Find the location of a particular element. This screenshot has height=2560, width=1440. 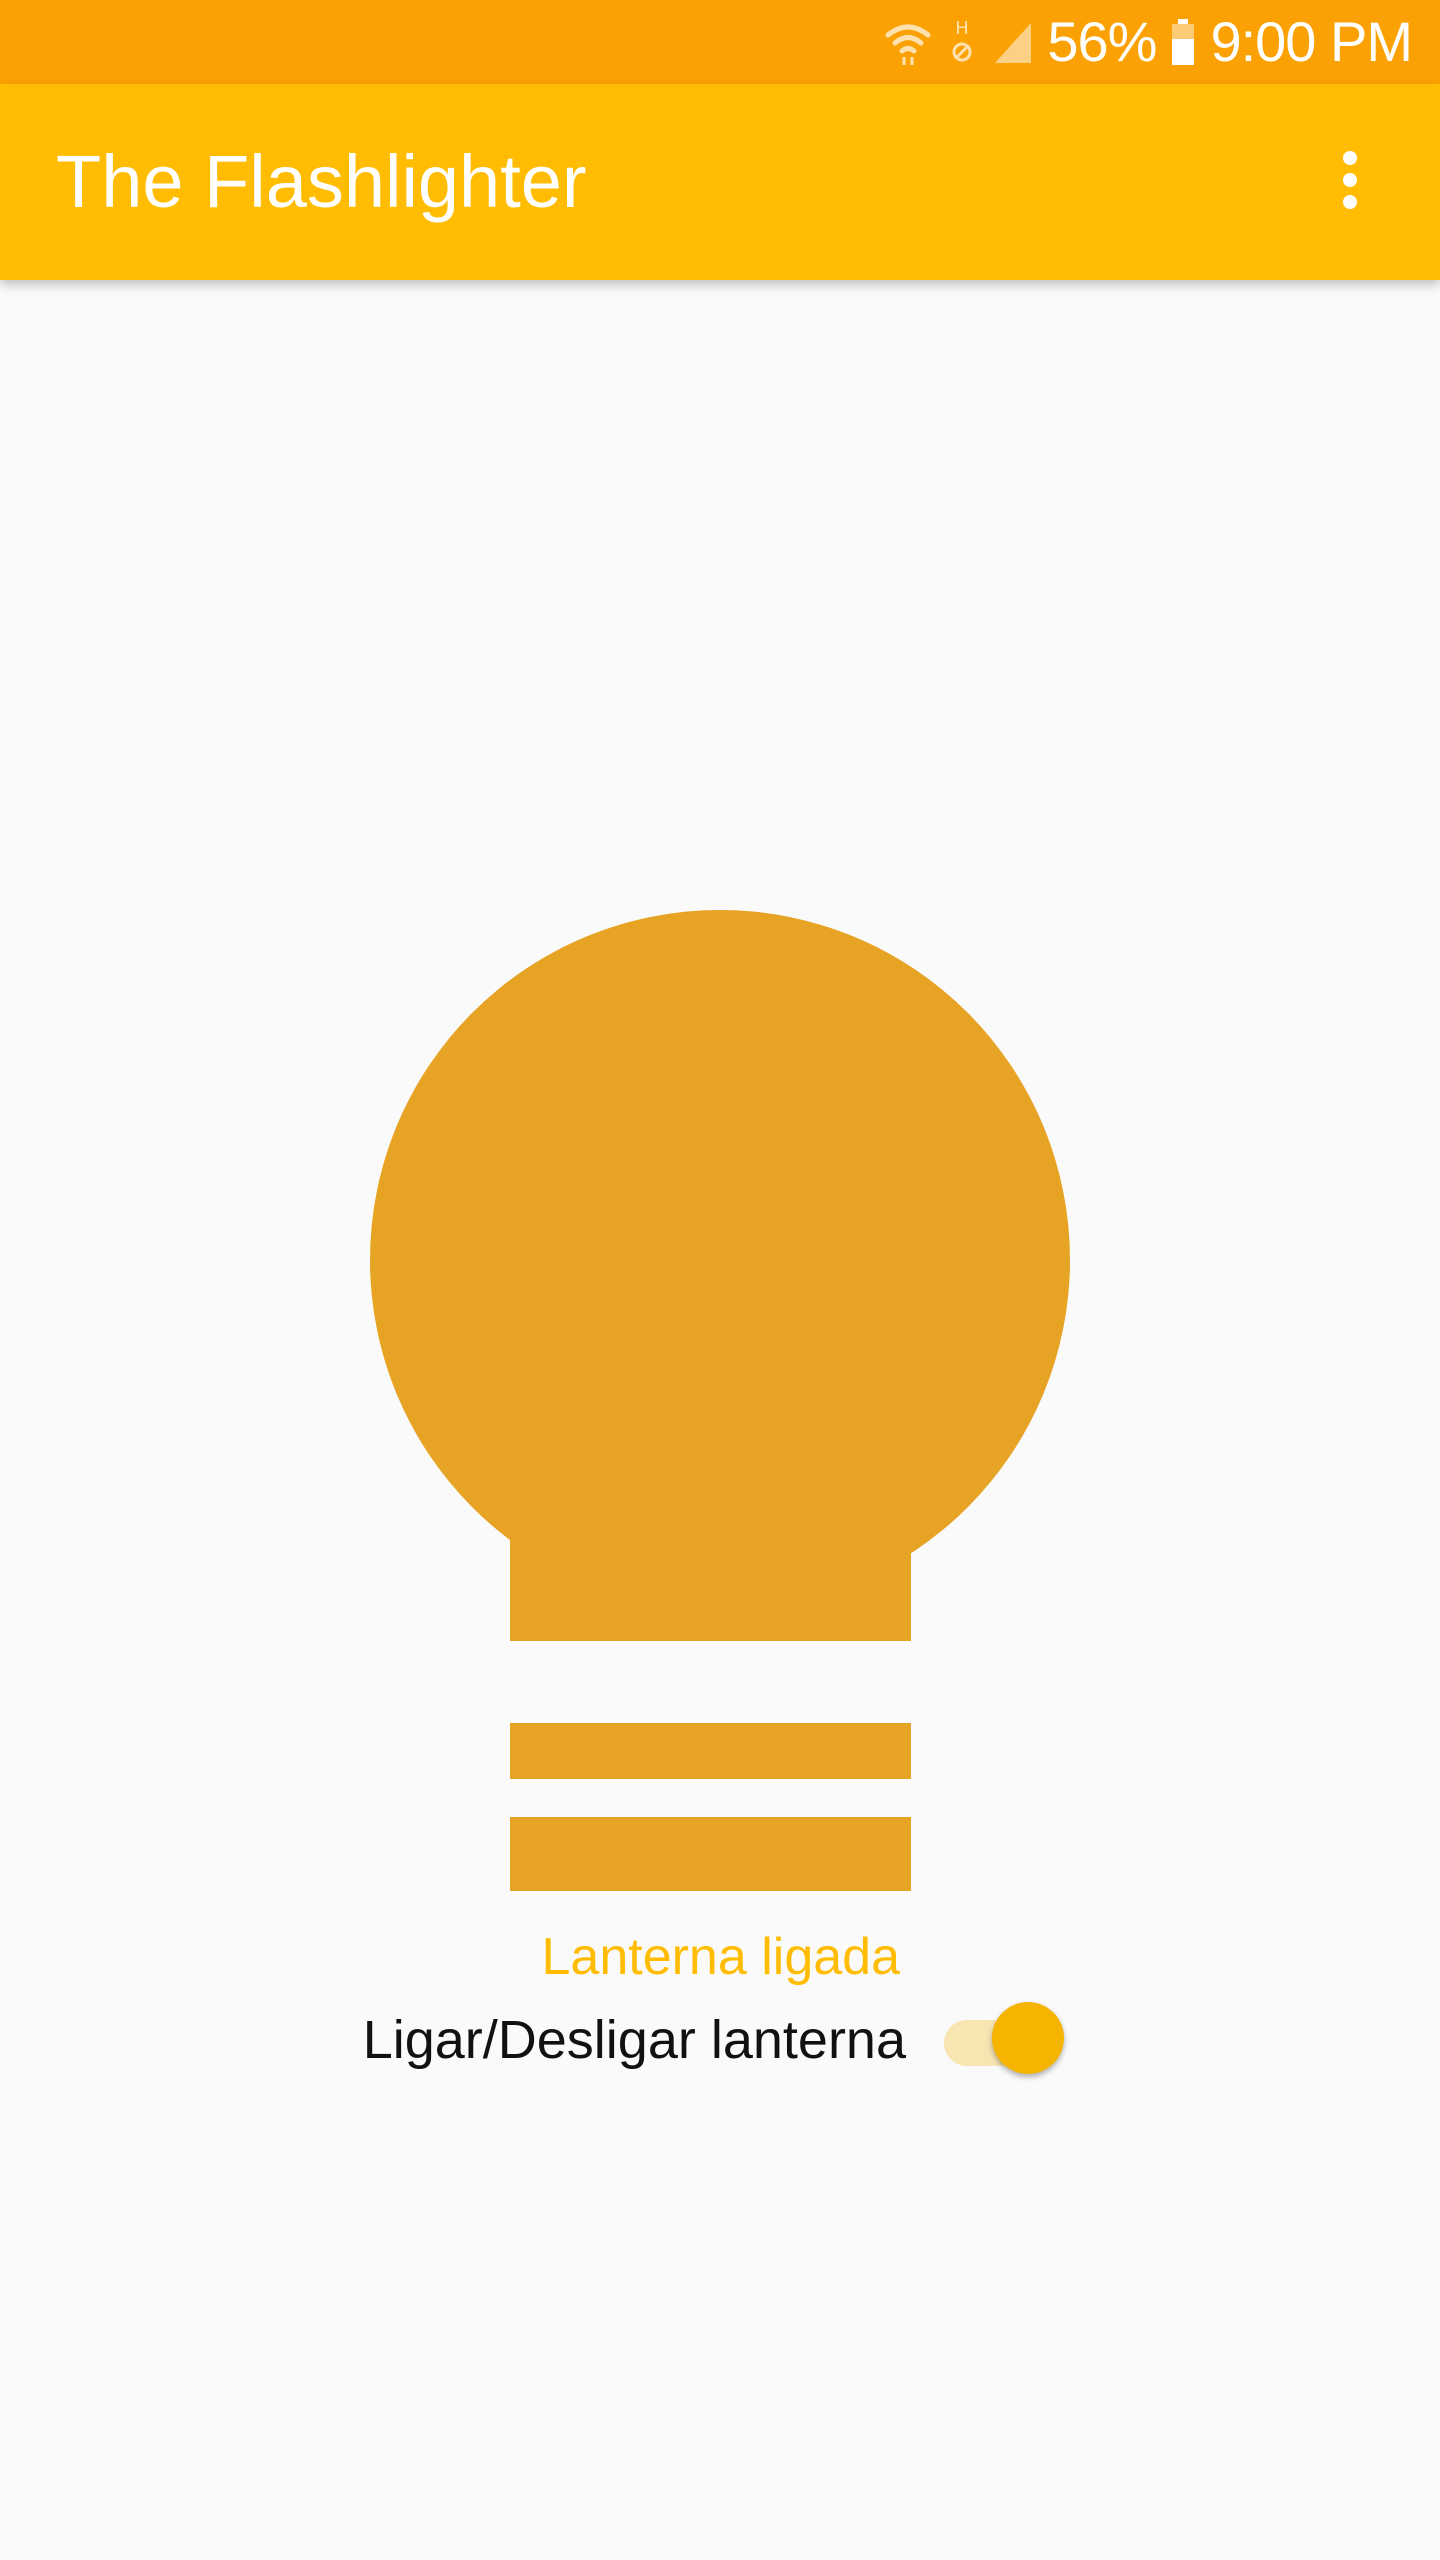

status-bar: H 56% 9:00 PM is located at coordinates (720, 42).